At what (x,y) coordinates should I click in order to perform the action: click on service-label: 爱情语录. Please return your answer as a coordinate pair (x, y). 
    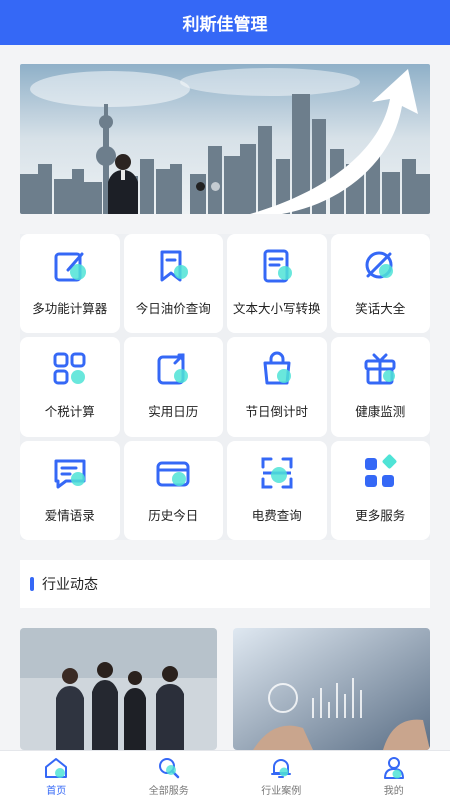
    Looking at the image, I should click on (69, 515).